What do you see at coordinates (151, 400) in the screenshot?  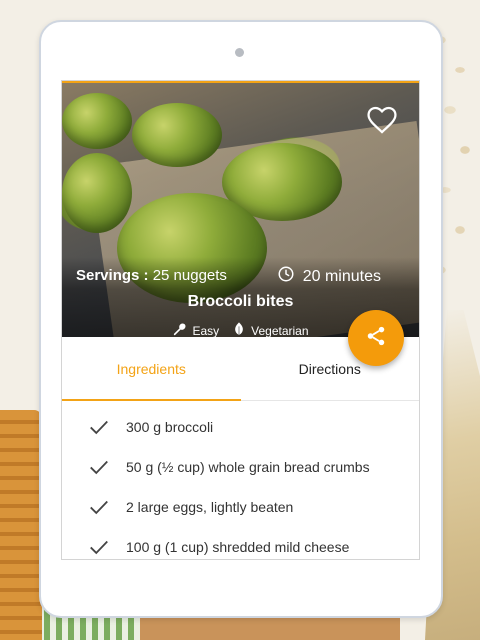 I see `tab-active-indicator` at bounding box center [151, 400].